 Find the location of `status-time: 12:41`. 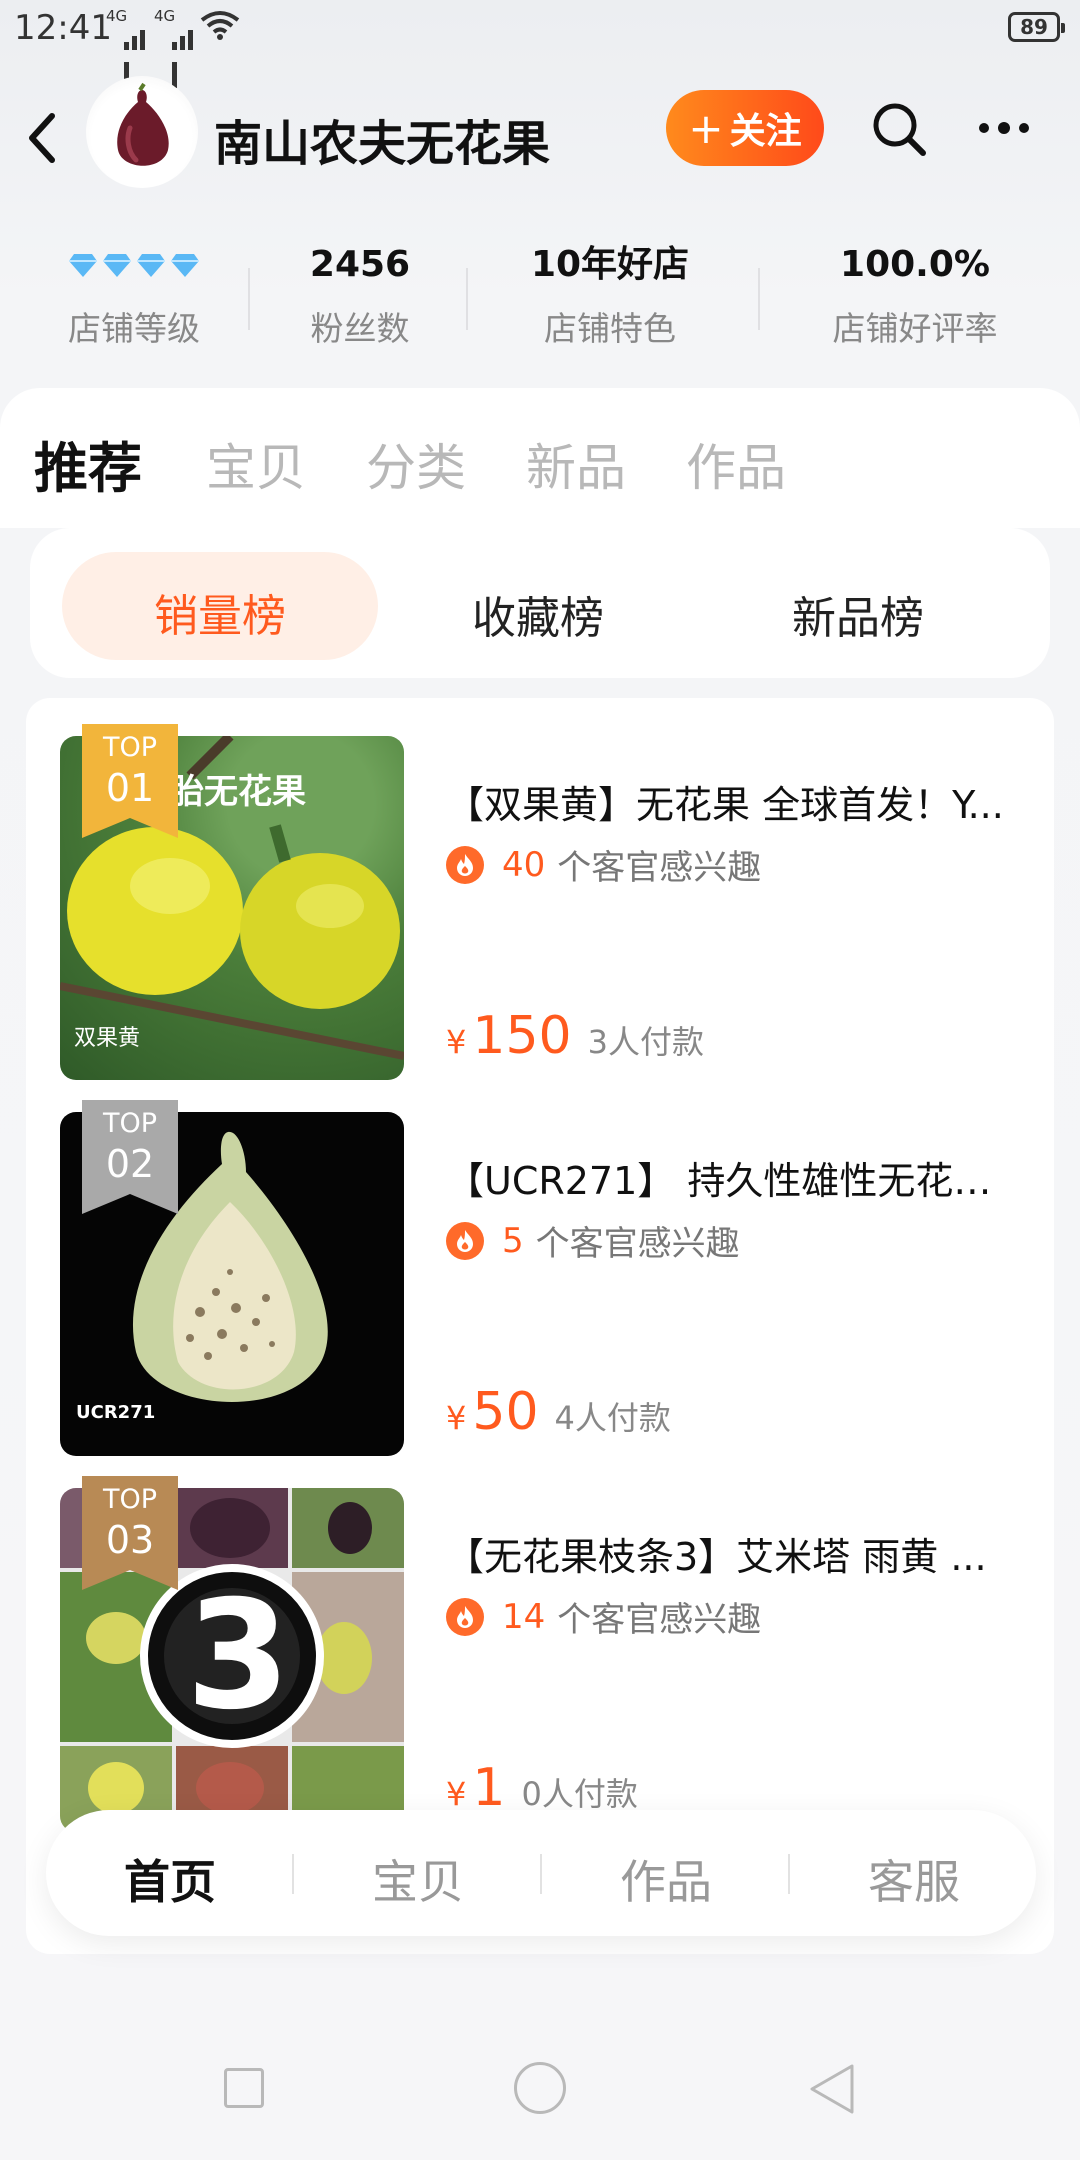

status-time: 12:41 is located at coordinates (63, 28).